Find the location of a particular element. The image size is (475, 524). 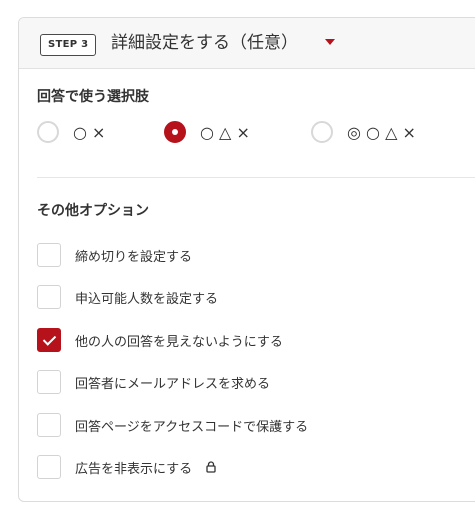

option-deadline: 締め切りを設定する is located at coordinates (114, 255).